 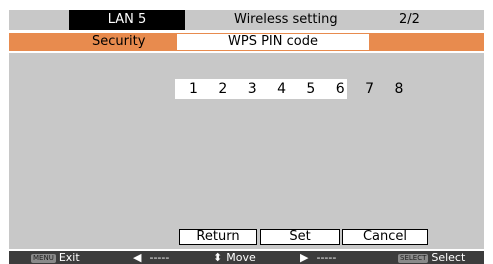 What do you see at coordinates (137, 257) in the screenshot?
I see `left-arrow-icon: ◀` at bounding box center [137, 257].